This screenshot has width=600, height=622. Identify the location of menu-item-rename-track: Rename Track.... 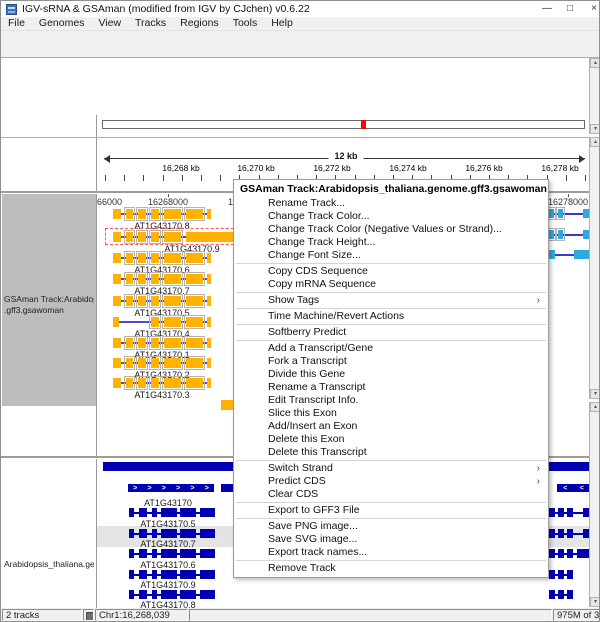
(391, 203).